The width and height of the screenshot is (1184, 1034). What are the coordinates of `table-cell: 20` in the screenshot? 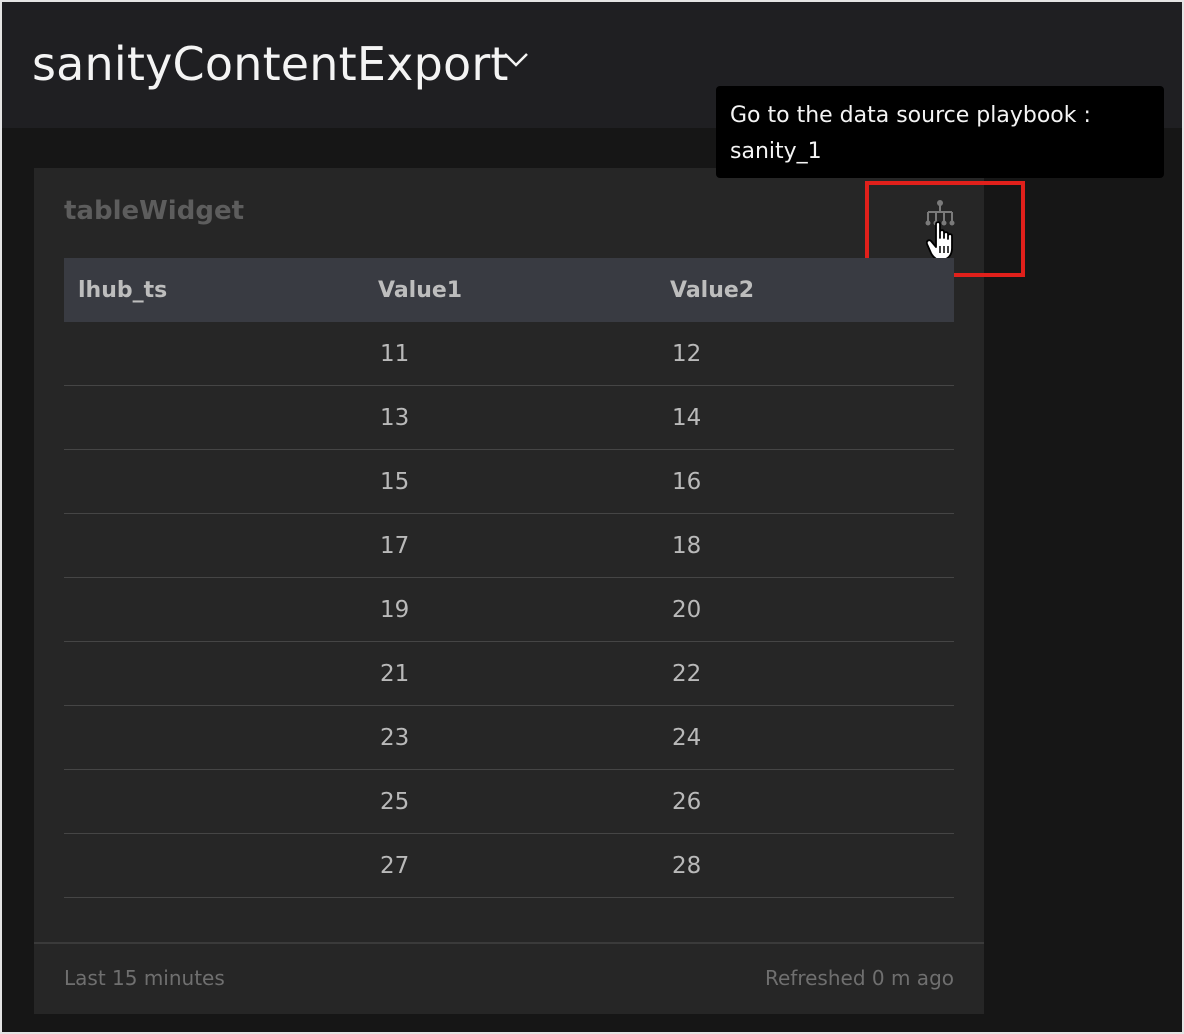 It's located at (805, 609).